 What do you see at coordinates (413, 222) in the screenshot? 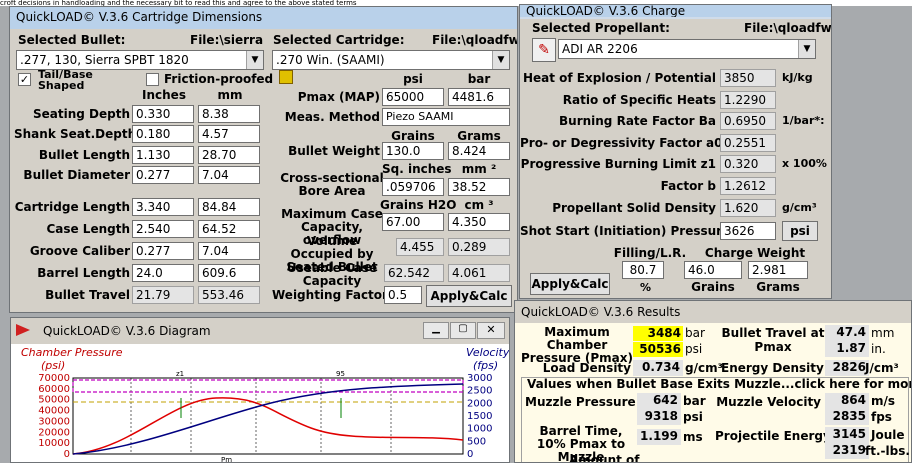
I see `max-case-grains-input: 67.00` at bounding box center [413, 222].